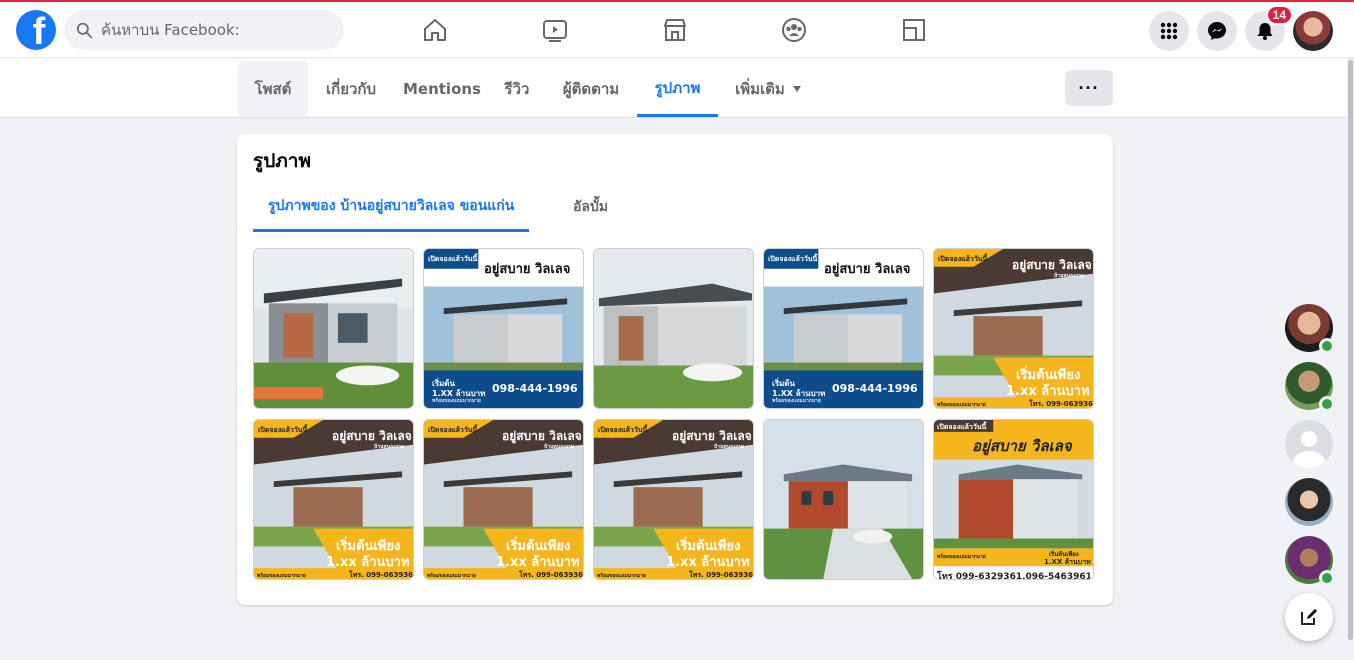  Describe the element at coordinates (796, 89) in the screenshot. I see `caret-down-icon` at that location.